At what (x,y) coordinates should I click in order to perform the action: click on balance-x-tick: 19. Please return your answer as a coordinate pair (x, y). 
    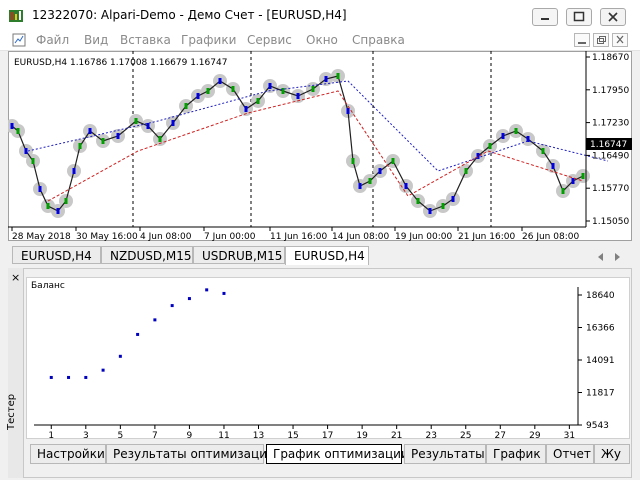
    Looking at the image, I should click on (362, 432).